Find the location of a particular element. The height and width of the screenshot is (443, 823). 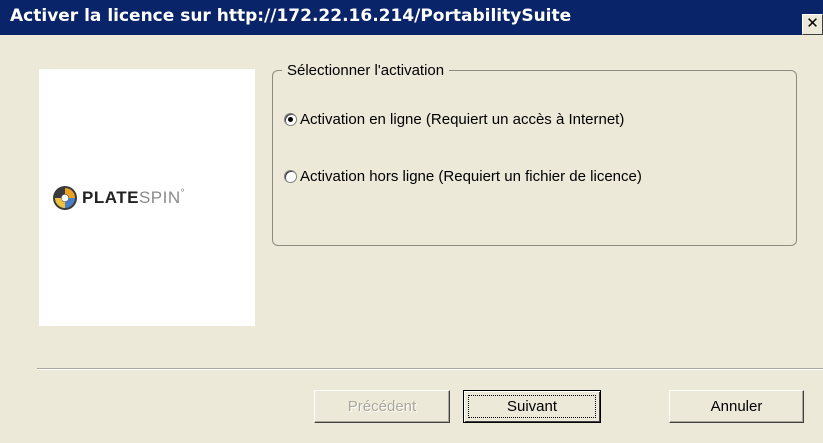

activation-group-label: Sélectionner l'activation is located at coordinates (366, 70).